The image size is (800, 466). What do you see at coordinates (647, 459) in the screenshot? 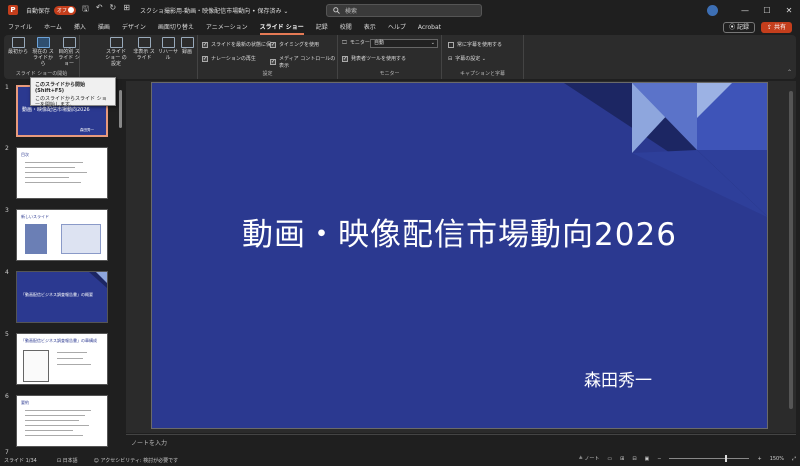
I see `slideshow-view-icon: ▣` at bounding box center [647, 459].